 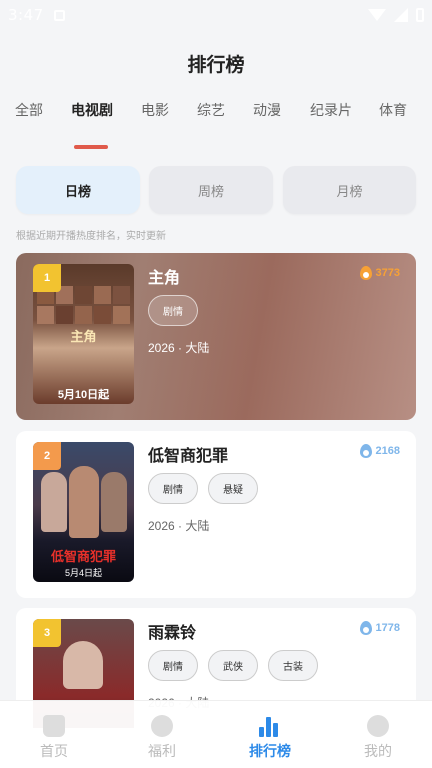 I want to click on tab-all: 全部, so click(x=29, y=110).